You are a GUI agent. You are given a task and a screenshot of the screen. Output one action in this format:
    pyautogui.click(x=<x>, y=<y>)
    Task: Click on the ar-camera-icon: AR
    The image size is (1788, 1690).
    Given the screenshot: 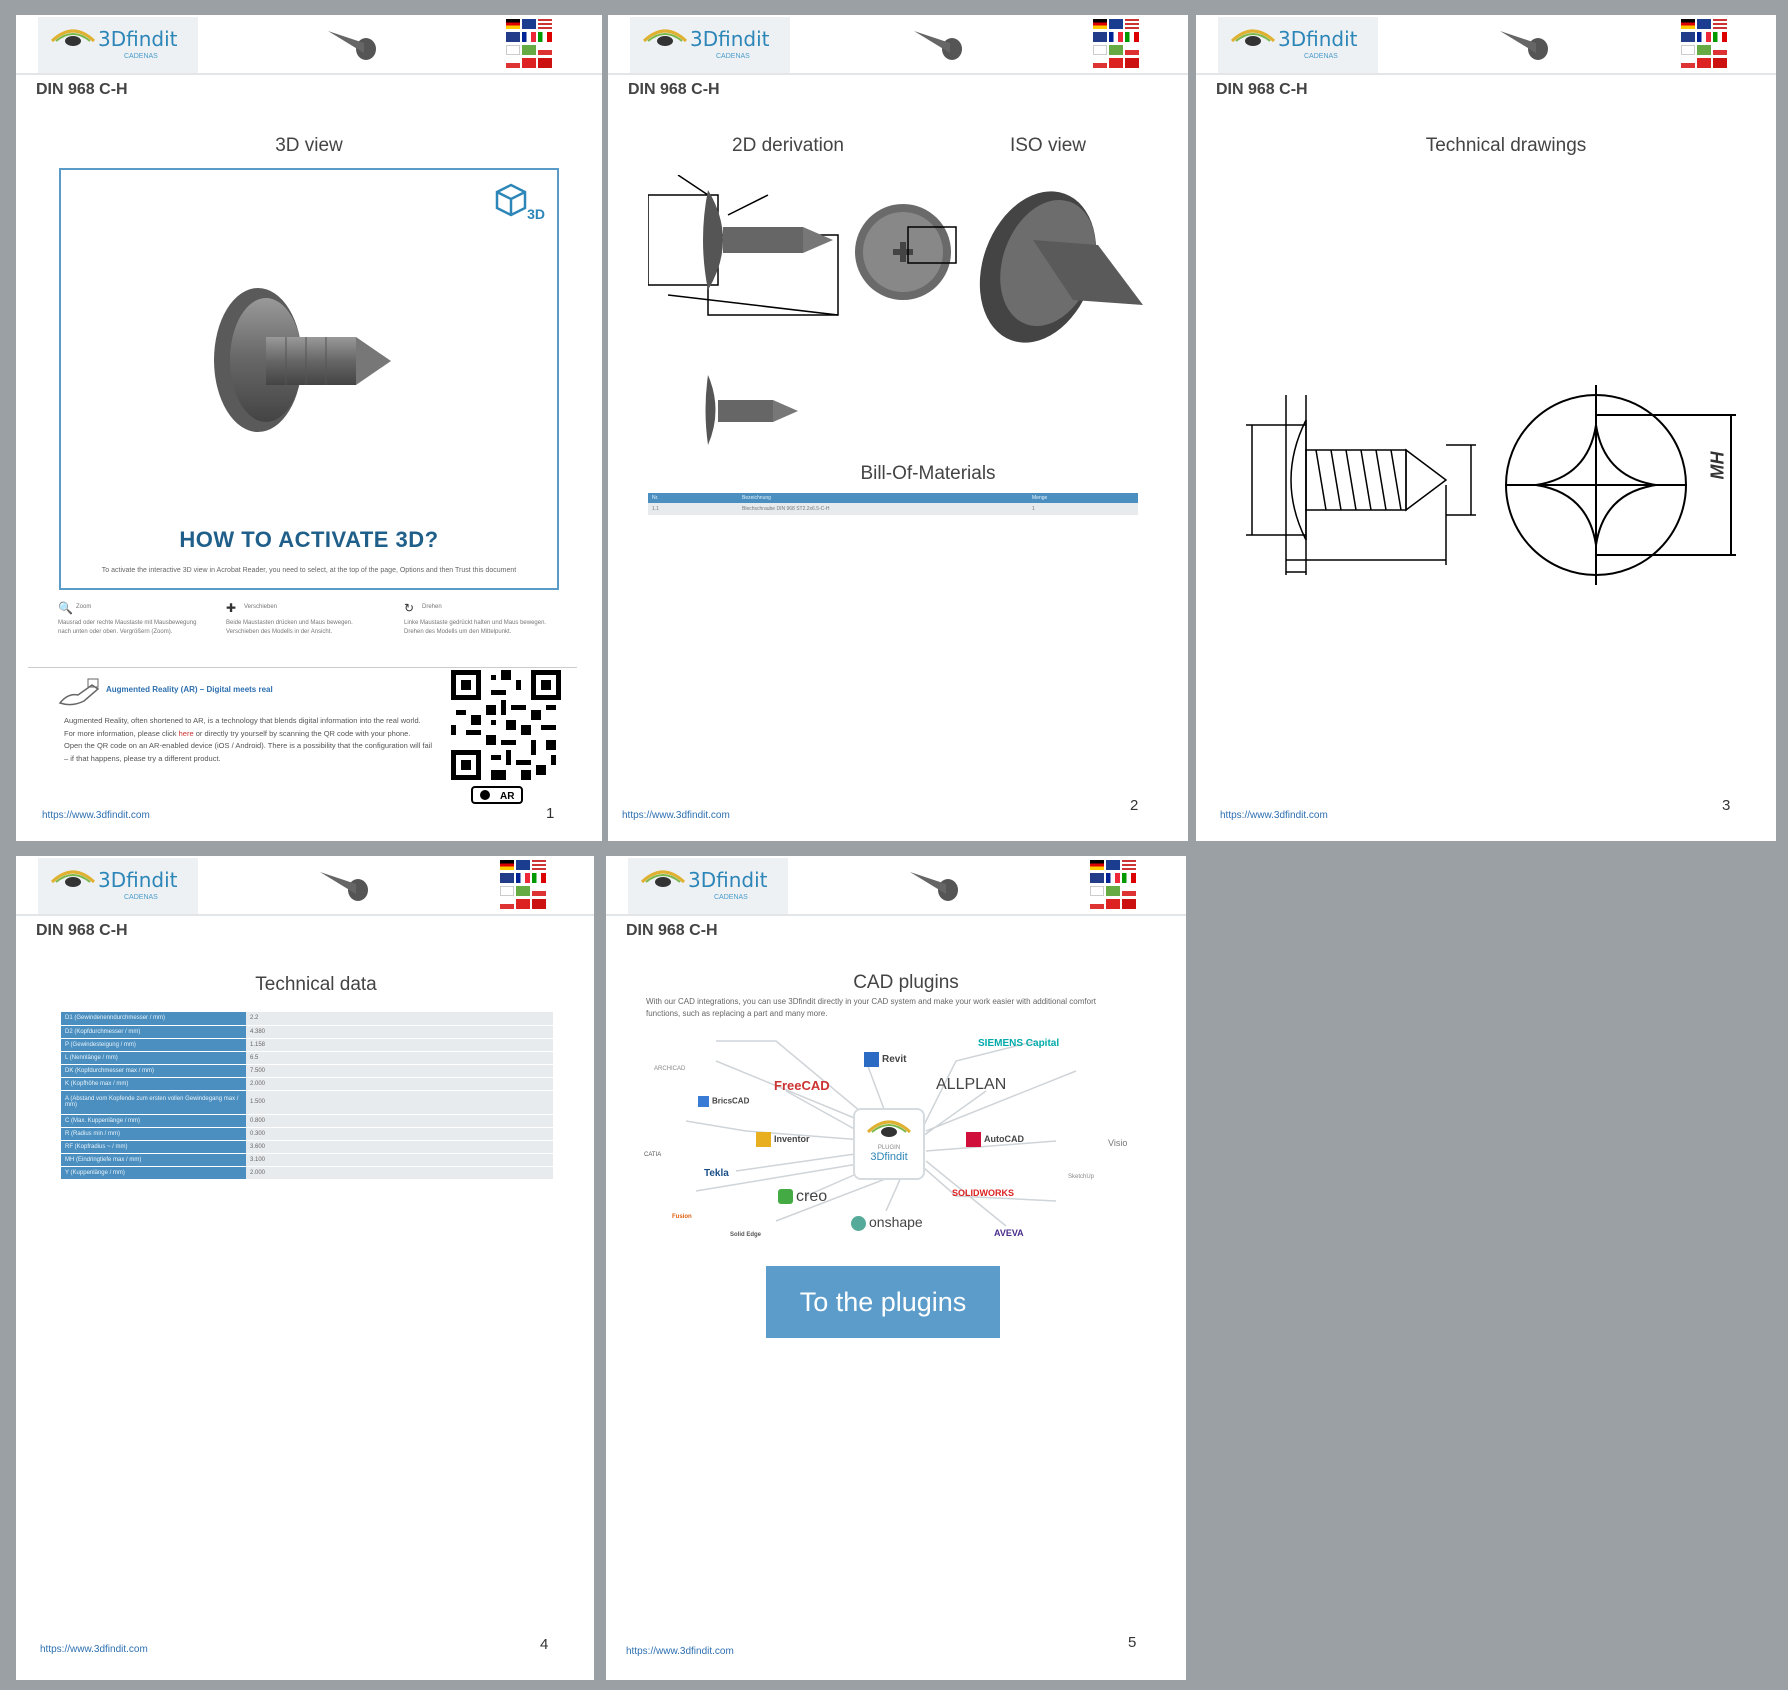 What is the action you would take?
    pyautogui.click(x=498, y=794)
    